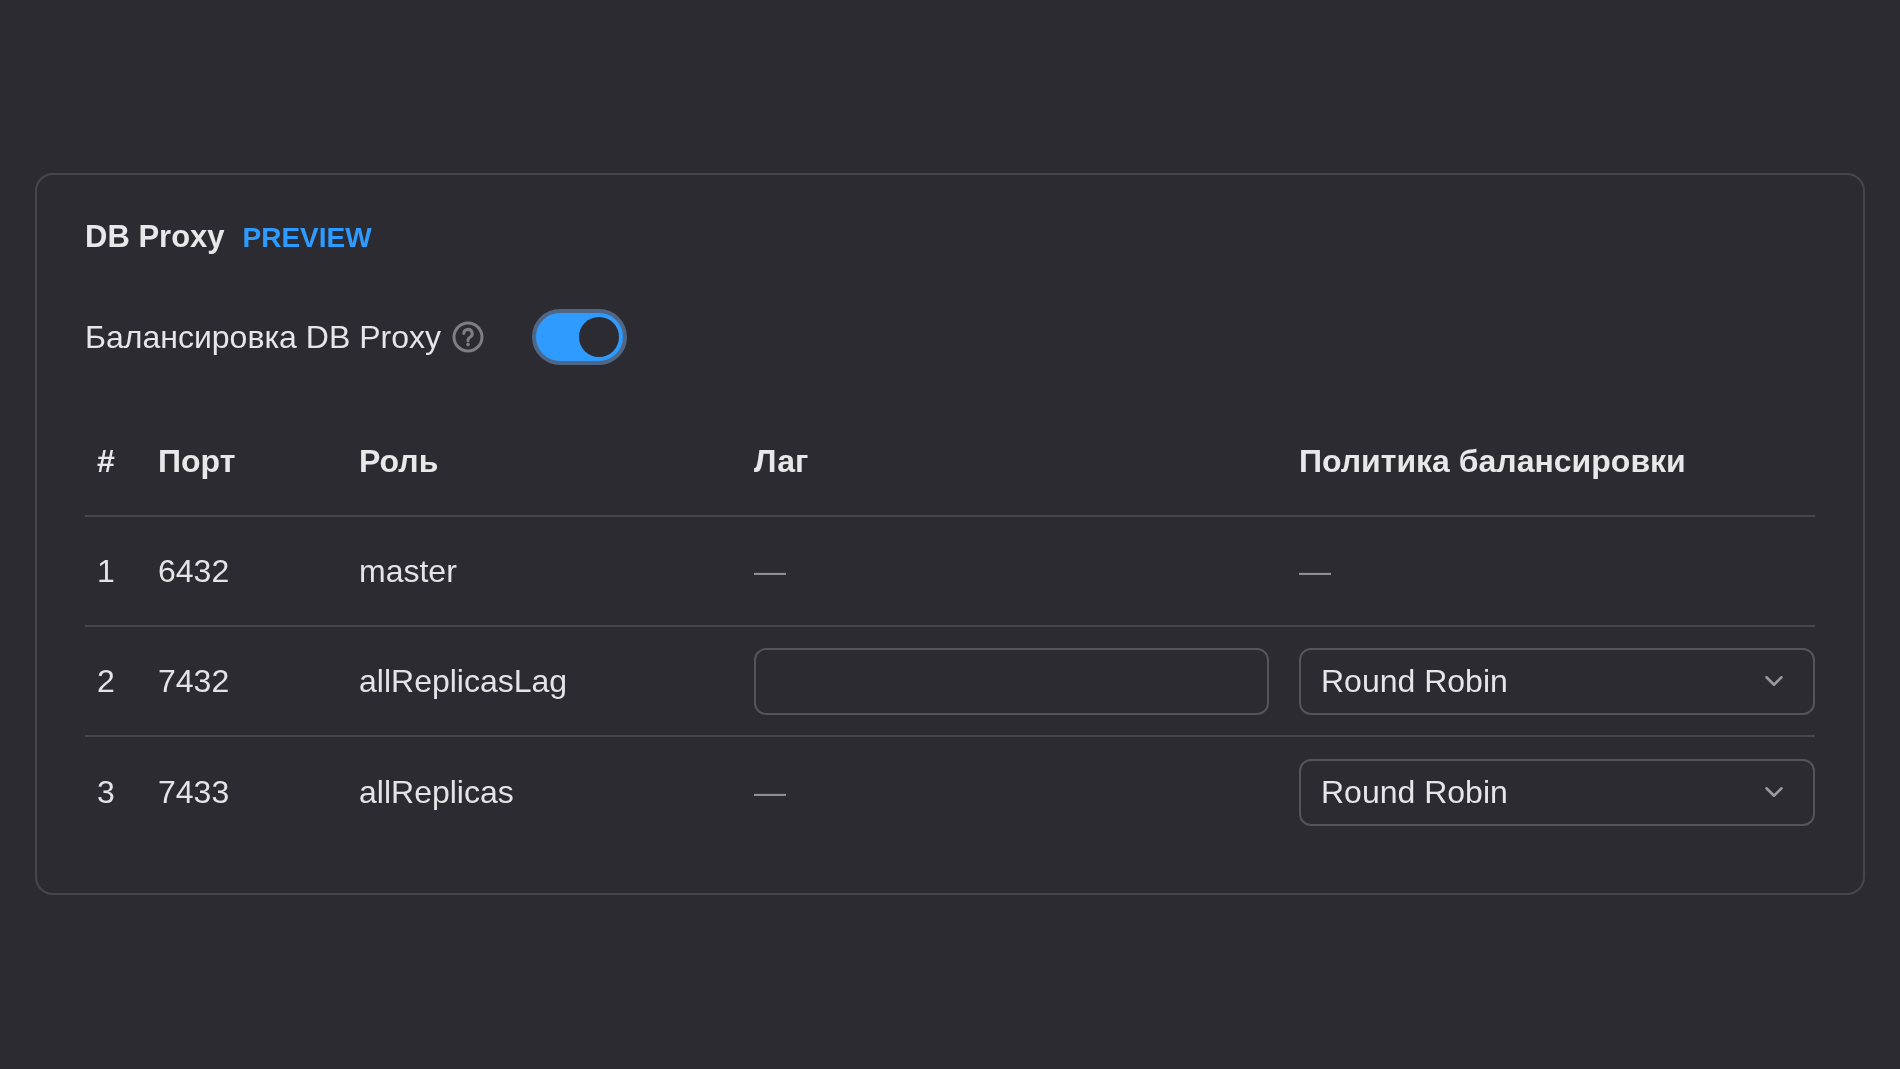 The width and height of the screenshot is (1900, 1069). What do you see at coordinates (399, 461) in the screenshot?
I see `column-header: Роль` at bounding box center [399, 461].